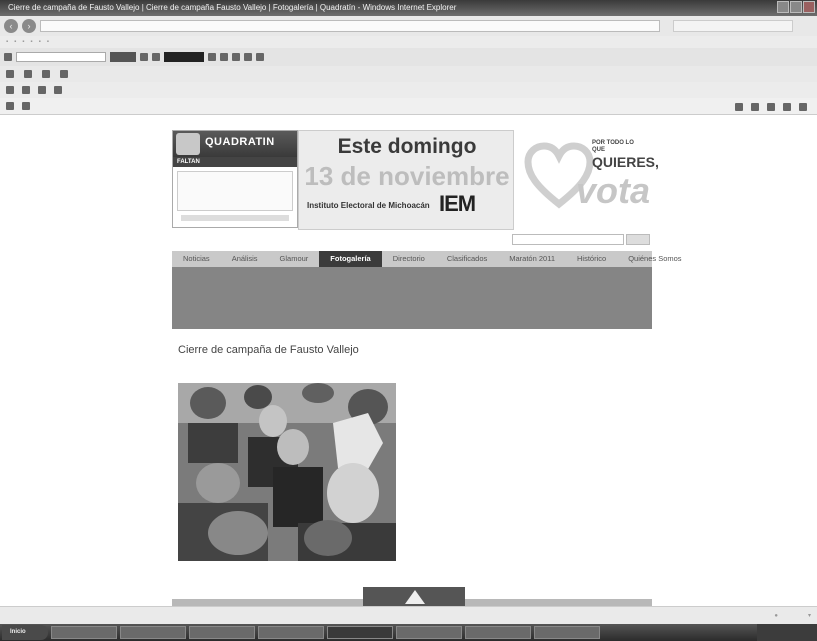 This screenshot has height=641, width=817. Describe the element at coordinates (350, 26) in the screenshot. I see `url-field` at that location.